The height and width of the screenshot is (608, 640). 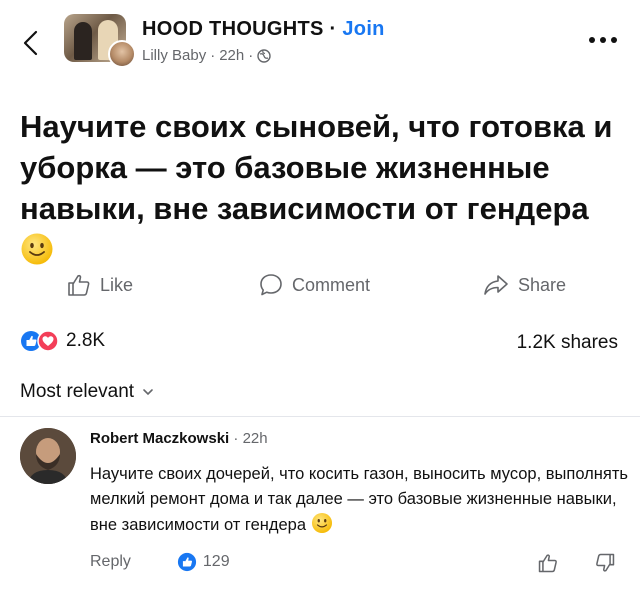 I want to click on post-meta: Lilly Baby · 22h ·, so click(x=206, y=55).